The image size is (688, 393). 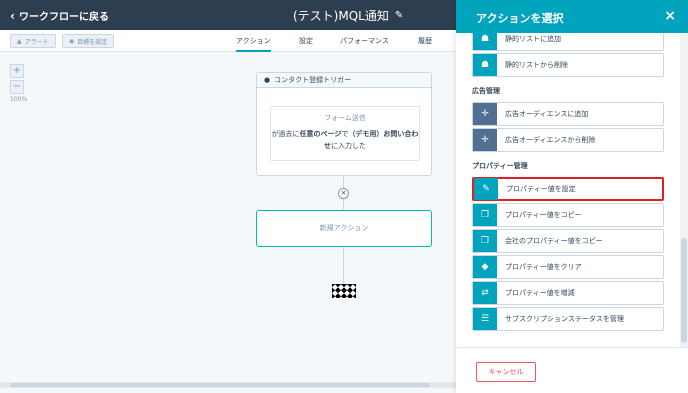 I want to click on action-label: プロパティー値をコピー, so click(x=543, y=215).